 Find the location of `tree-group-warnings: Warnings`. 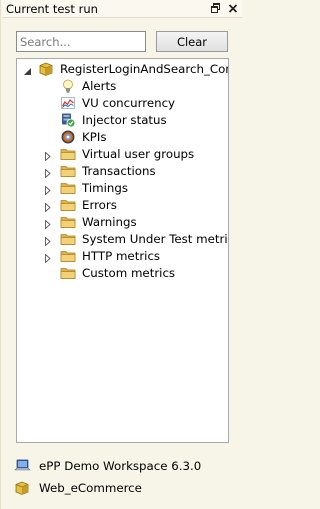

tree-group-warnings: Warnings is located at coordinates (122, 222).